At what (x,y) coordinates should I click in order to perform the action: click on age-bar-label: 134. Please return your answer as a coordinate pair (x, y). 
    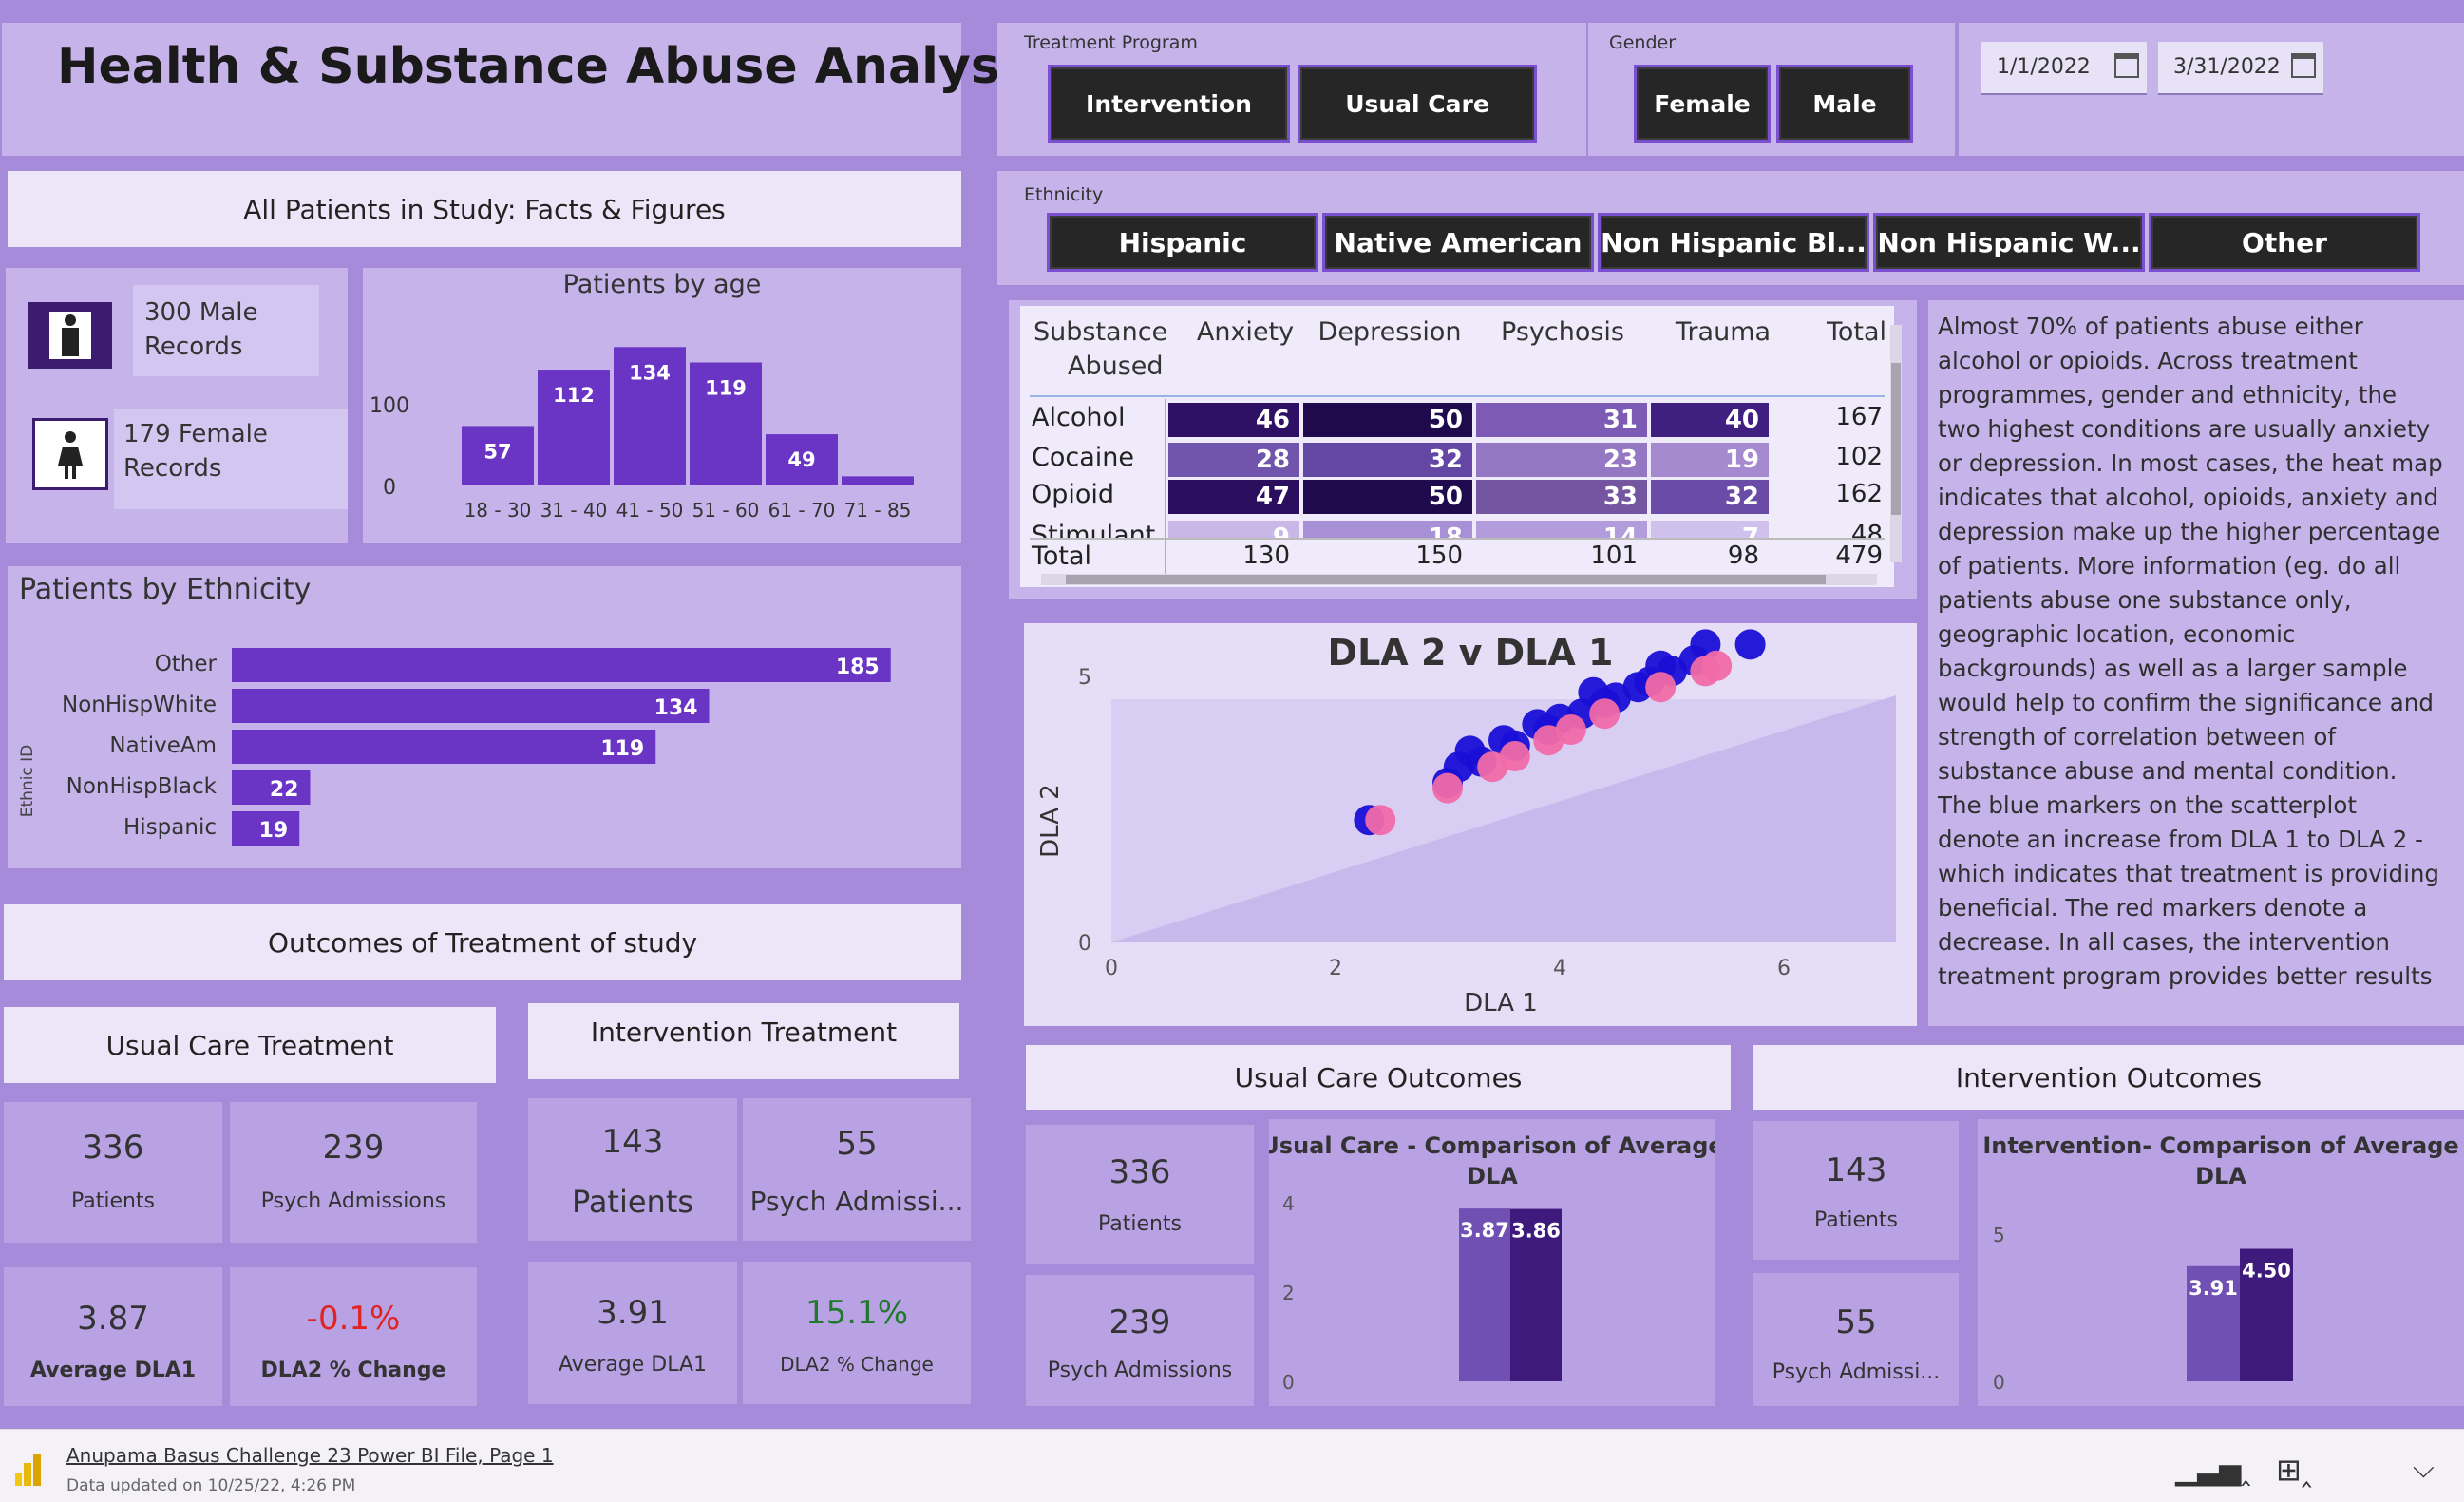
    Looking at the image, I should click on (650, 372).